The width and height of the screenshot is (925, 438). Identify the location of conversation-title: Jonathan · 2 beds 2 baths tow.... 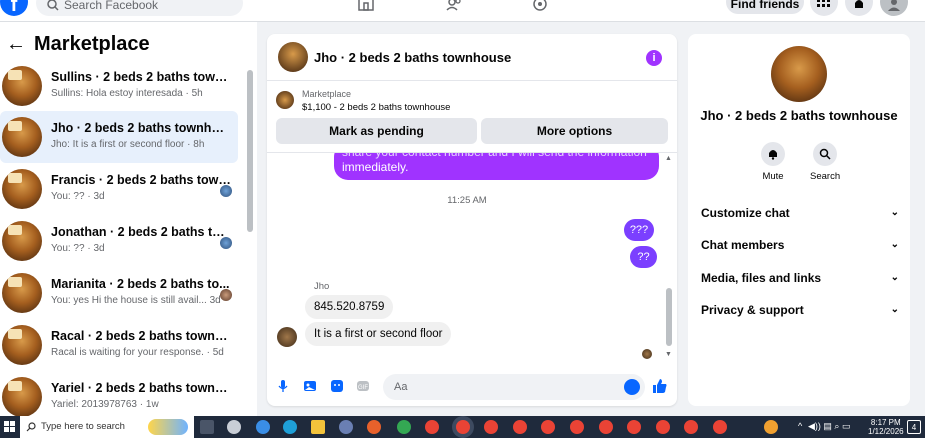
(141, 232).